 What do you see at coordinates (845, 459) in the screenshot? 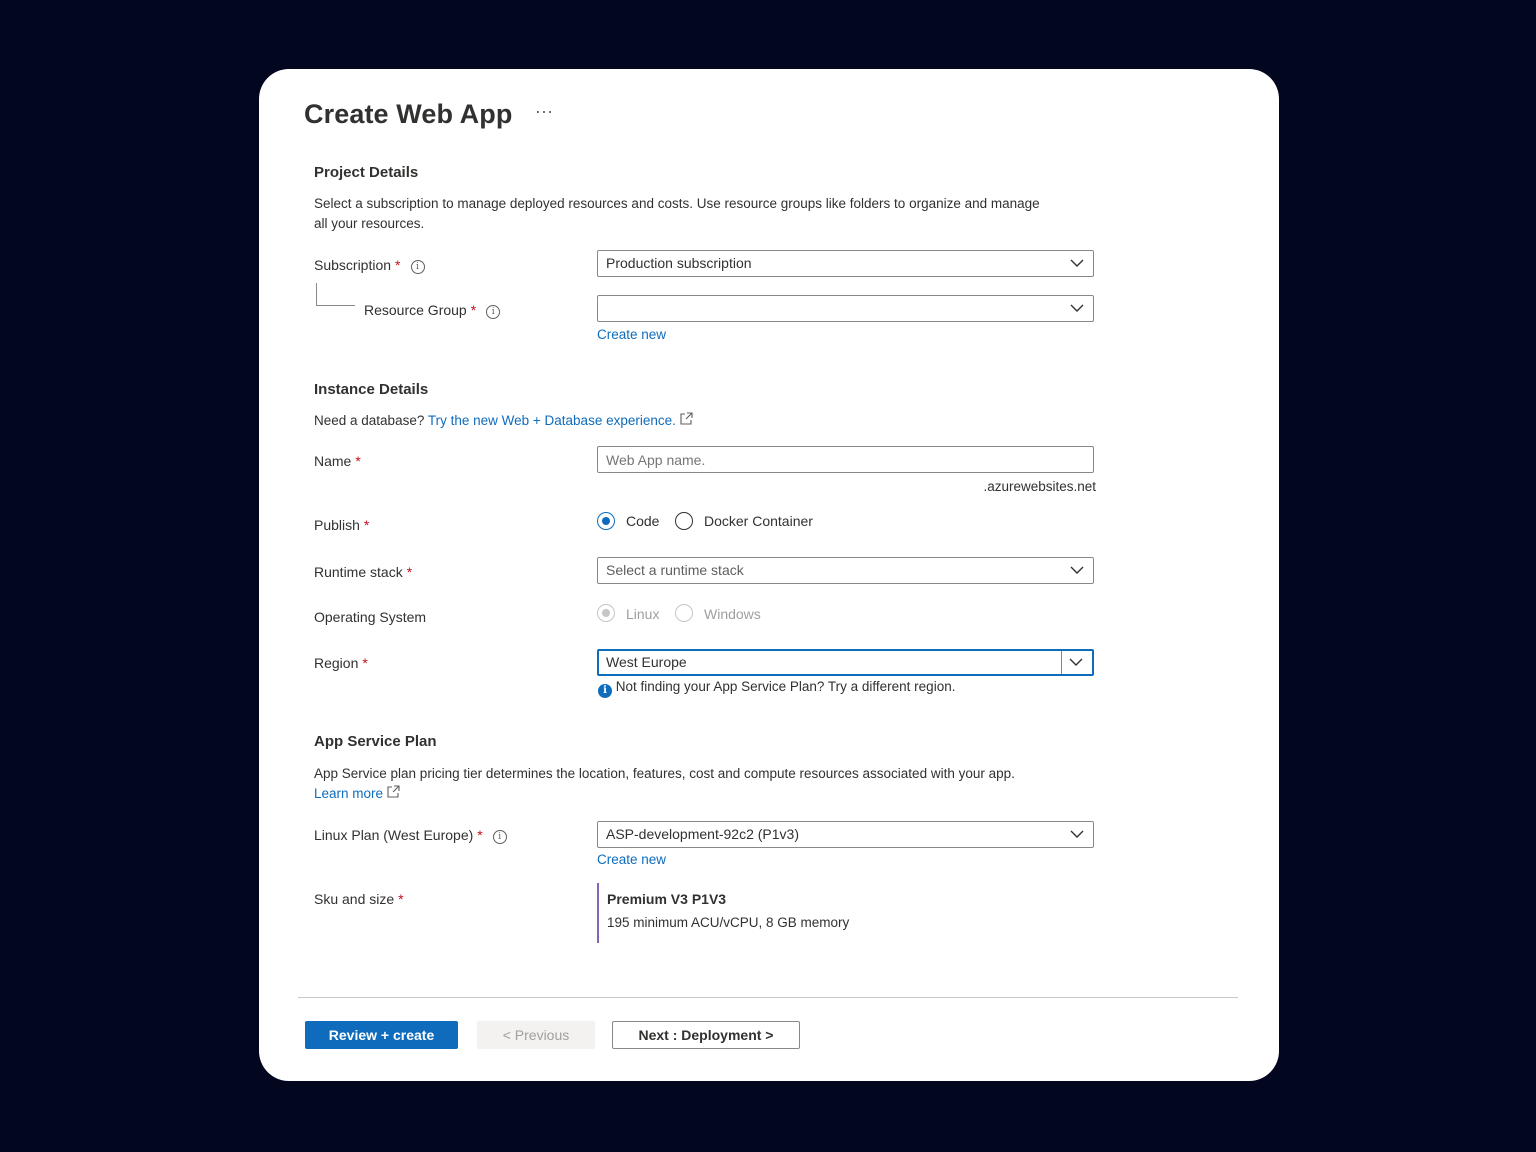
I see `web-app-name-input` at bounding box center [845, 459].